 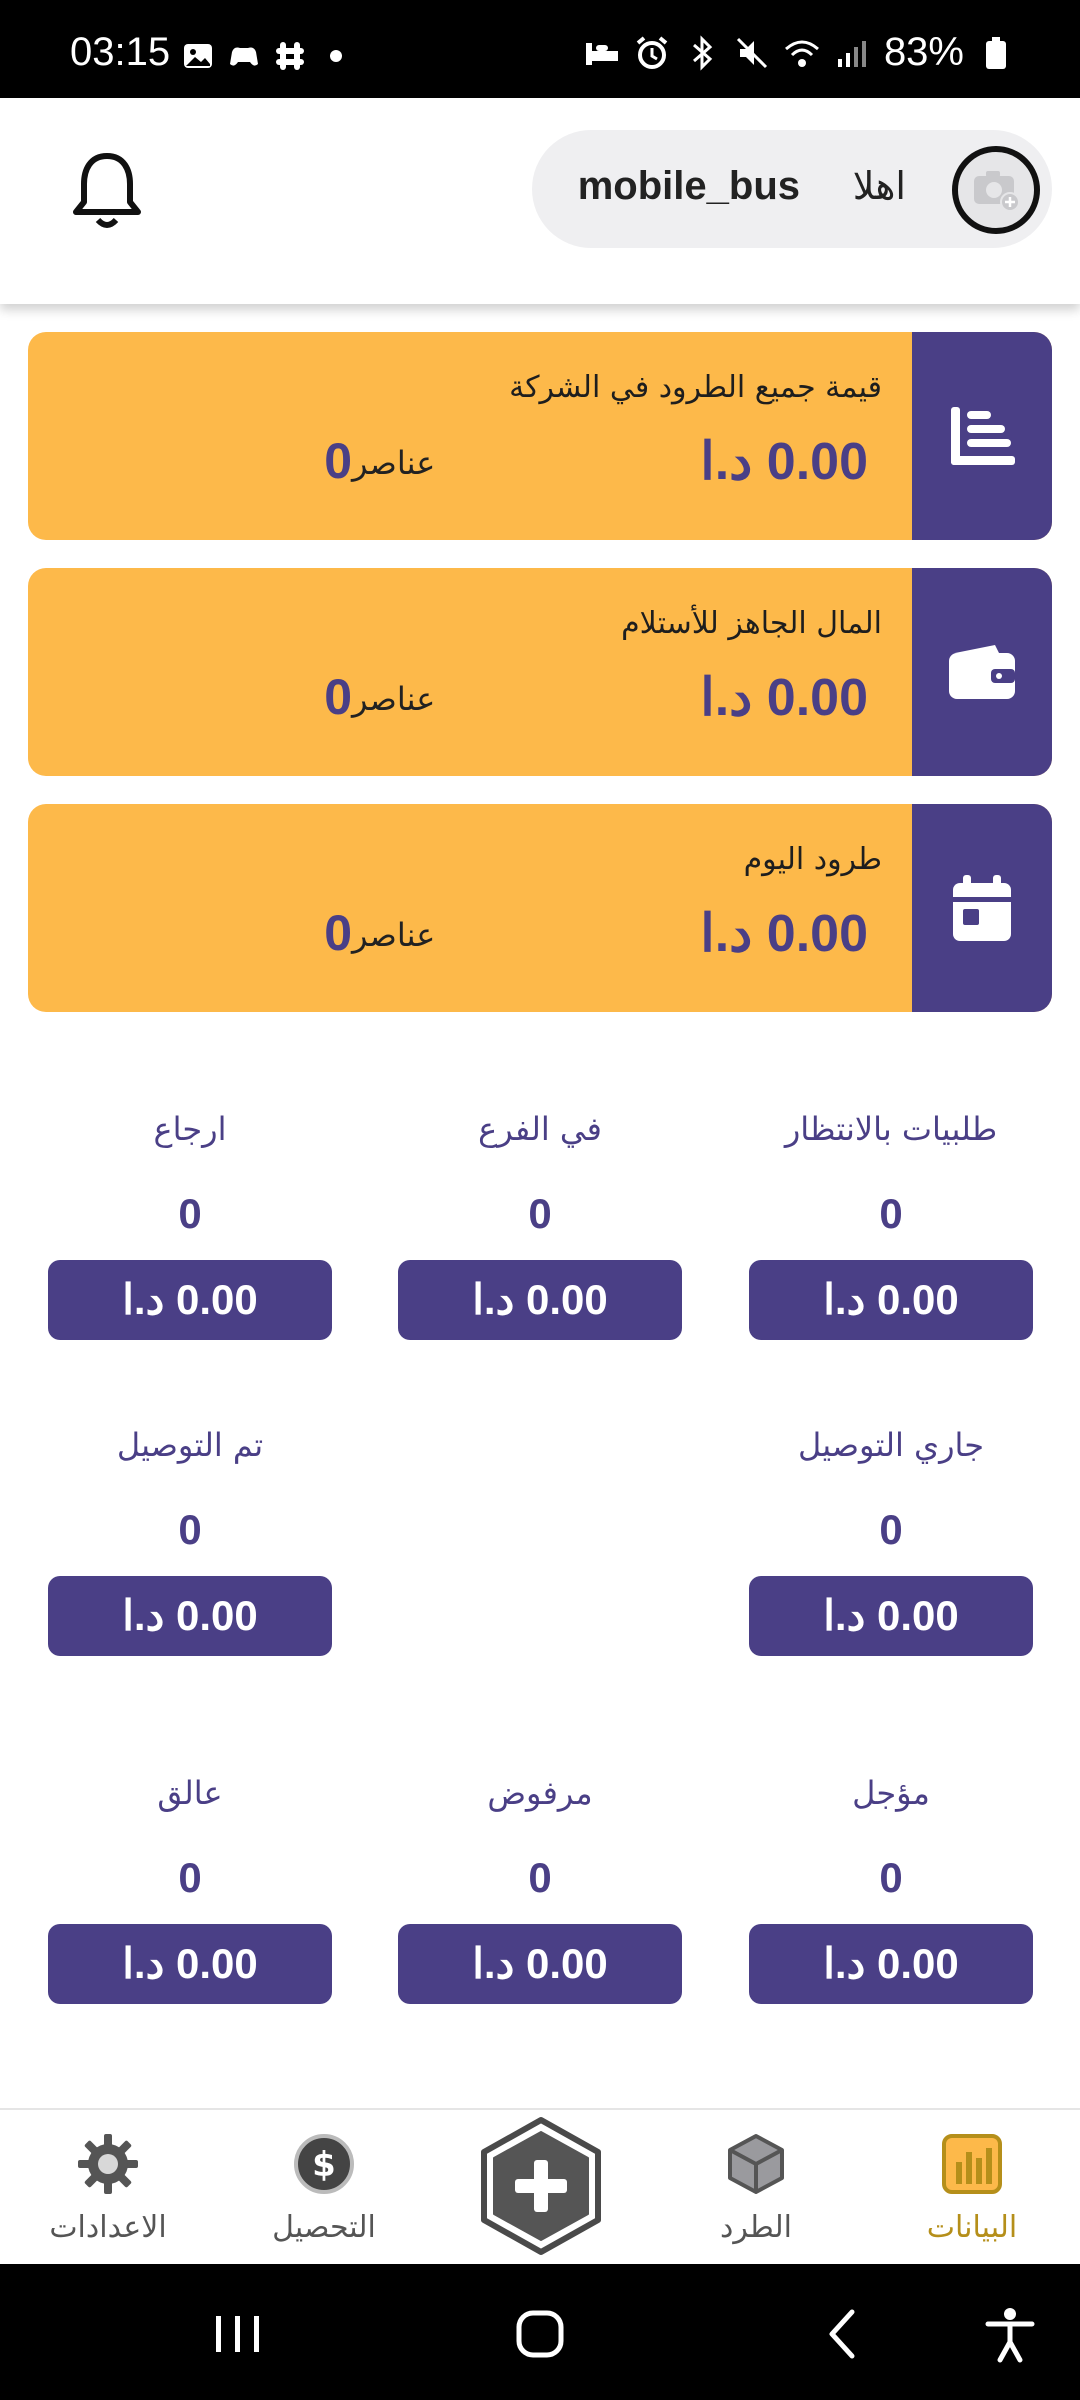 What do you see at coordinates (198, 56) in the screenshot?
I see `gallery-icon` at bounding box center [198, 56].